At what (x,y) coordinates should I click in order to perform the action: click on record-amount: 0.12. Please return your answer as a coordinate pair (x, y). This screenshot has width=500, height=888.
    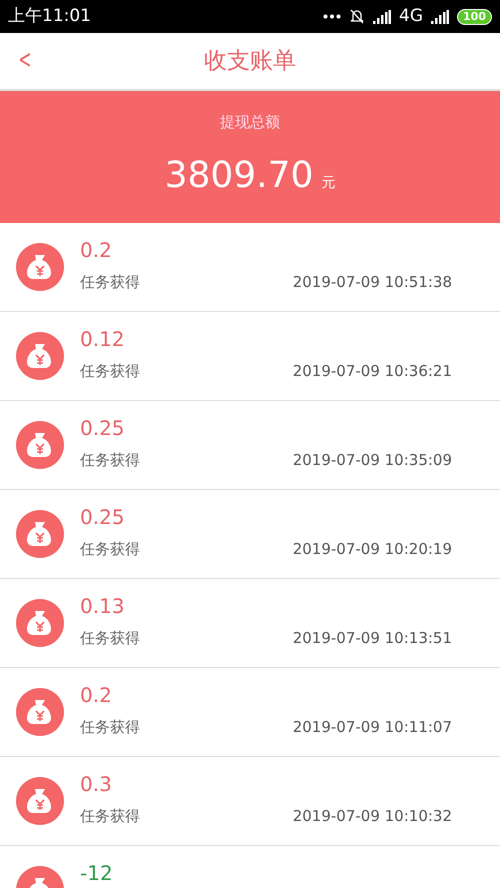
    Looking at the image, I should click on (103, 339).